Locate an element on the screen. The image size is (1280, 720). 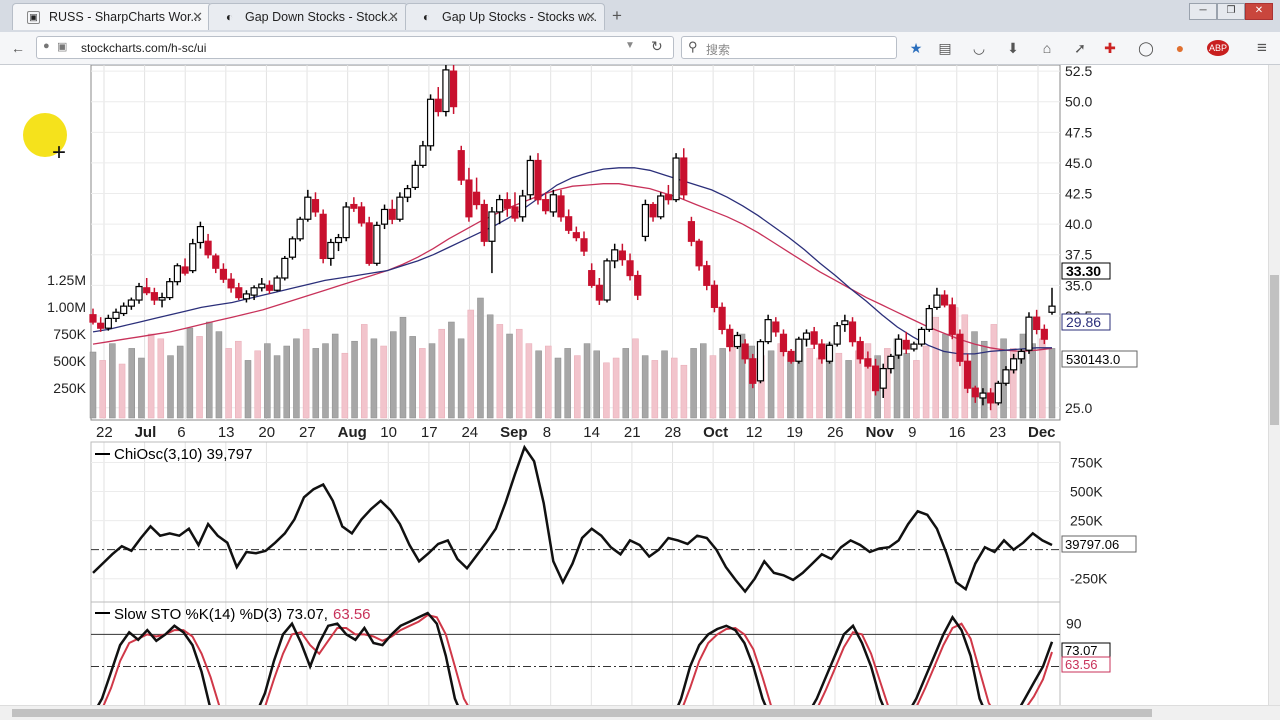
home-icon: ⌂ is located at coordinates (1047, 48).